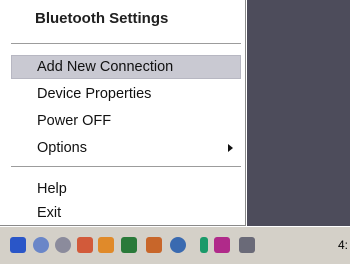 The height and width of the screenshot is (264, 350). I want to click on search-icon, so click(178, 245).